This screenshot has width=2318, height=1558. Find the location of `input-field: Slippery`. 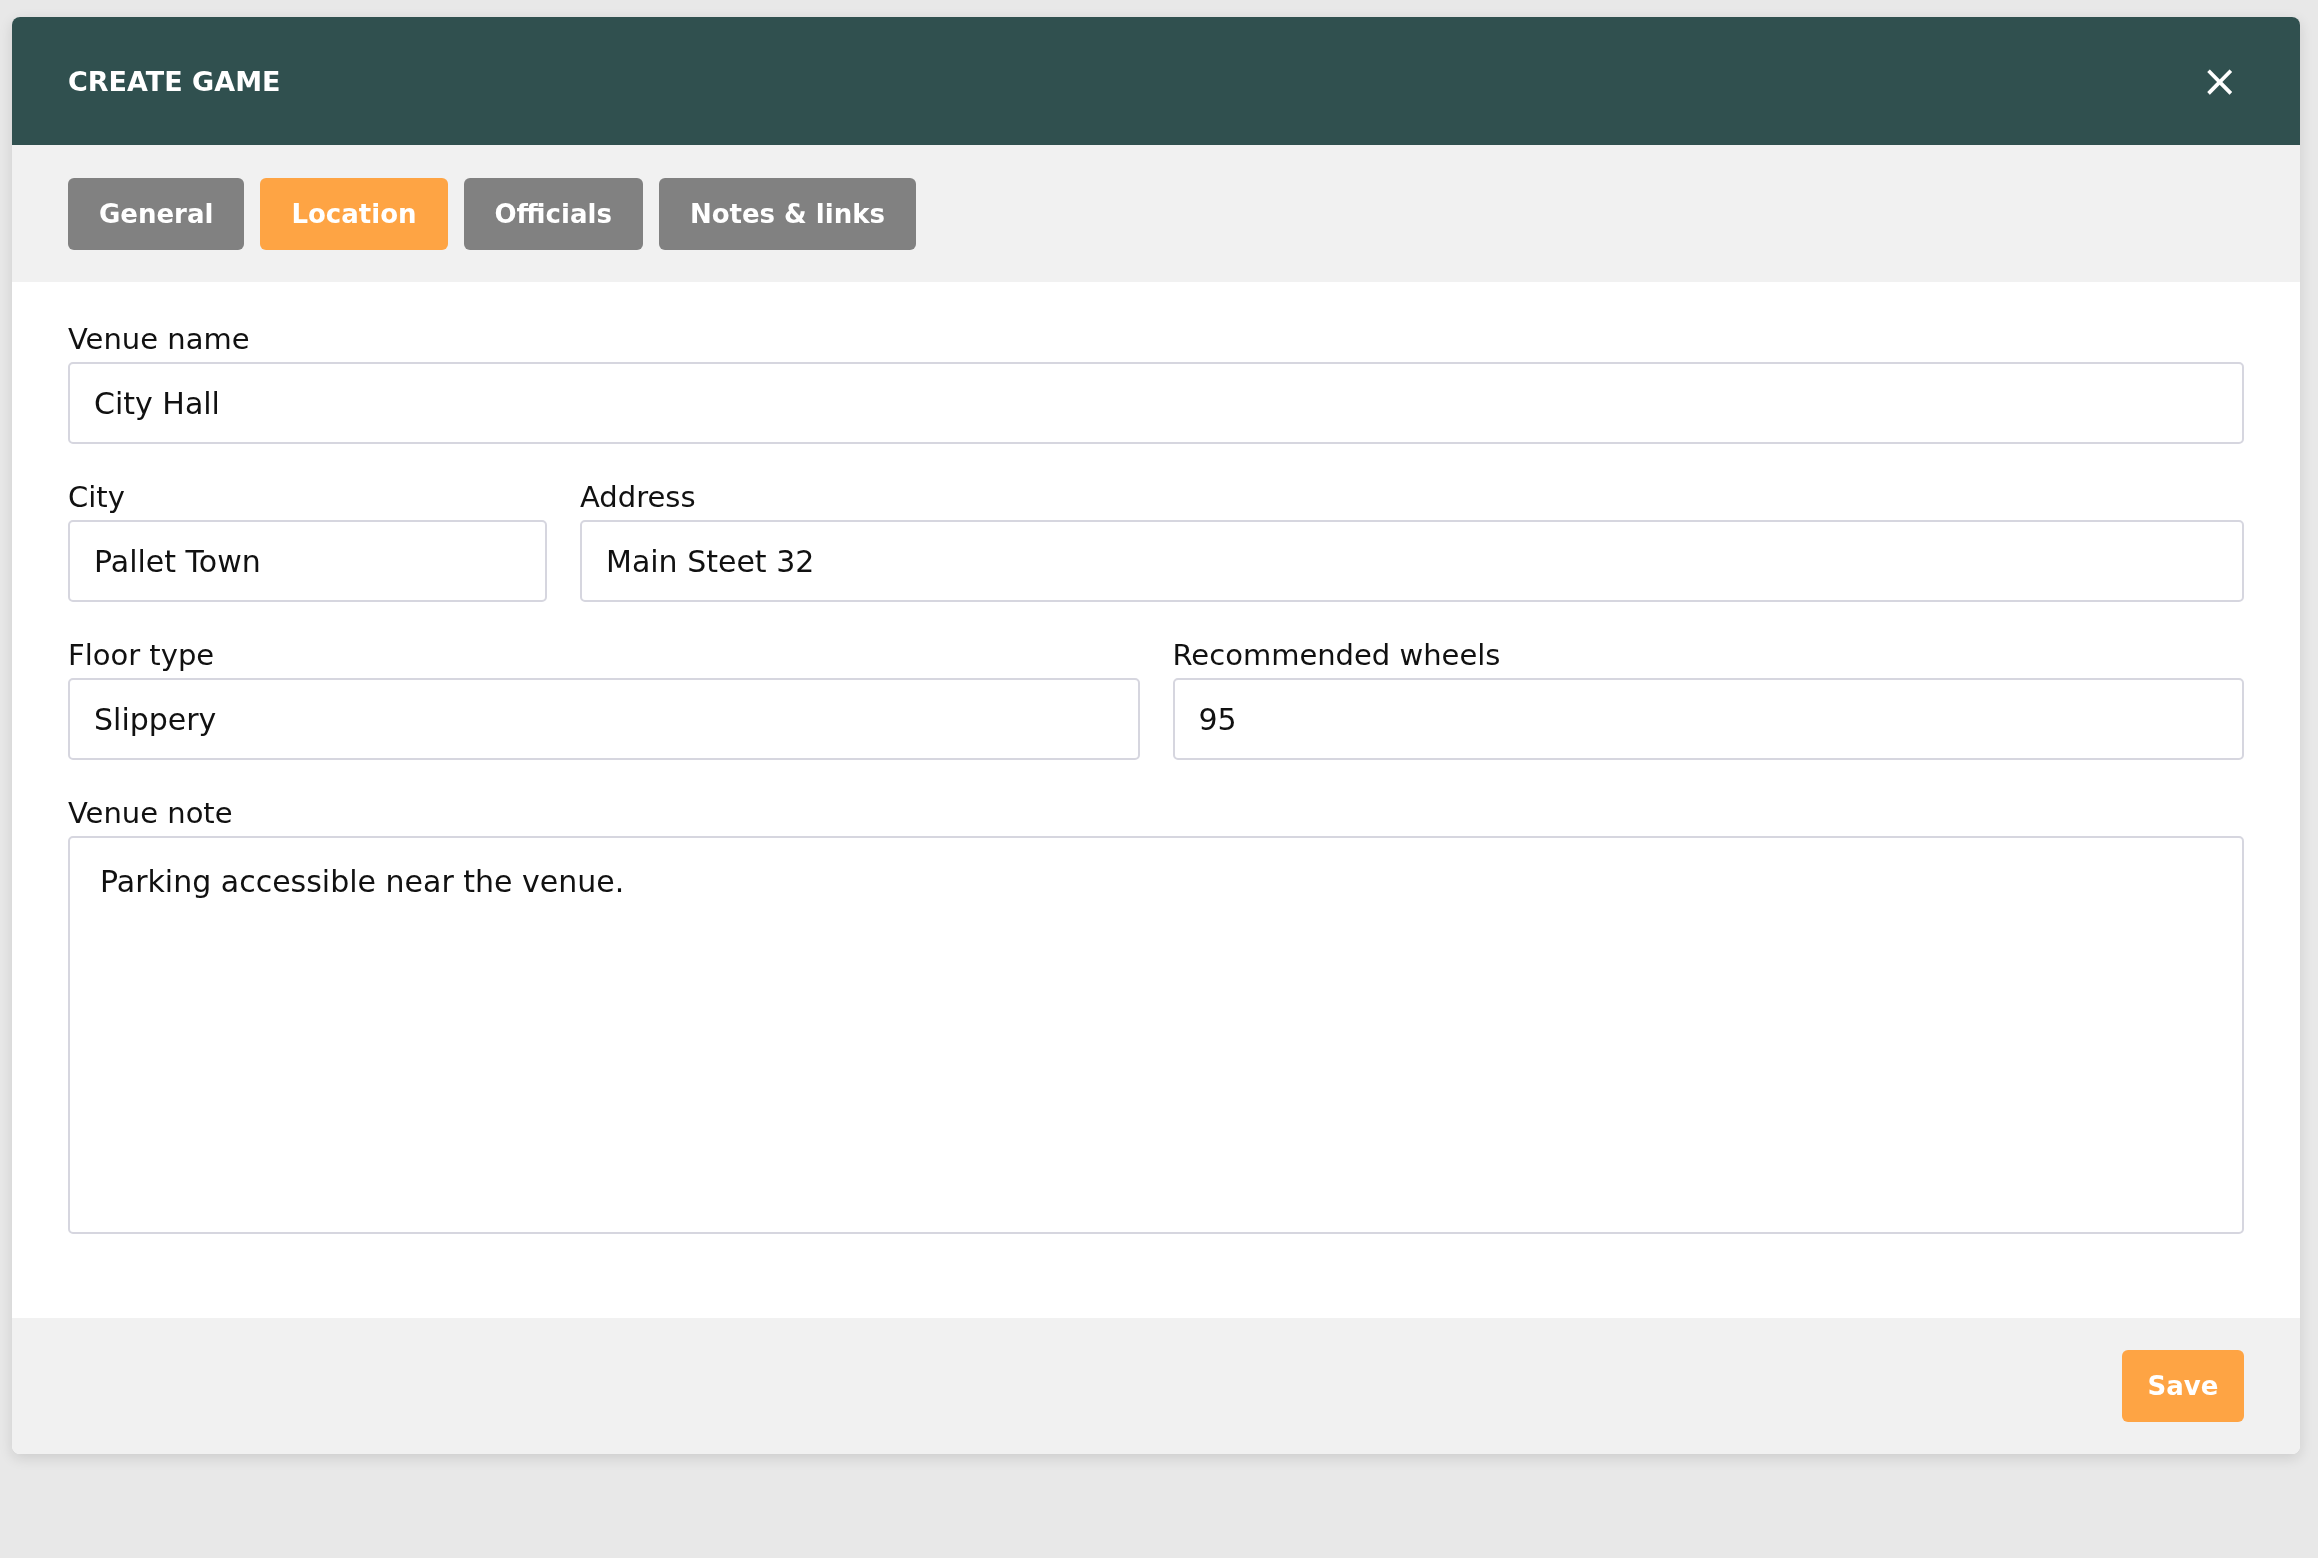

input-field: Slippery is located at coordinates (604, 719).